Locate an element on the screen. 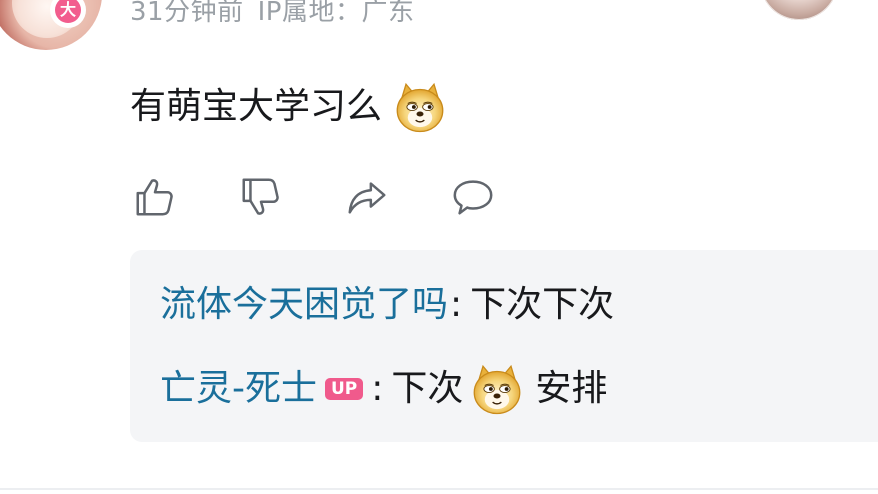 The width and height of the screenshot is (878, 494). reply-text: 安排 is located at coordinates (571, 388).